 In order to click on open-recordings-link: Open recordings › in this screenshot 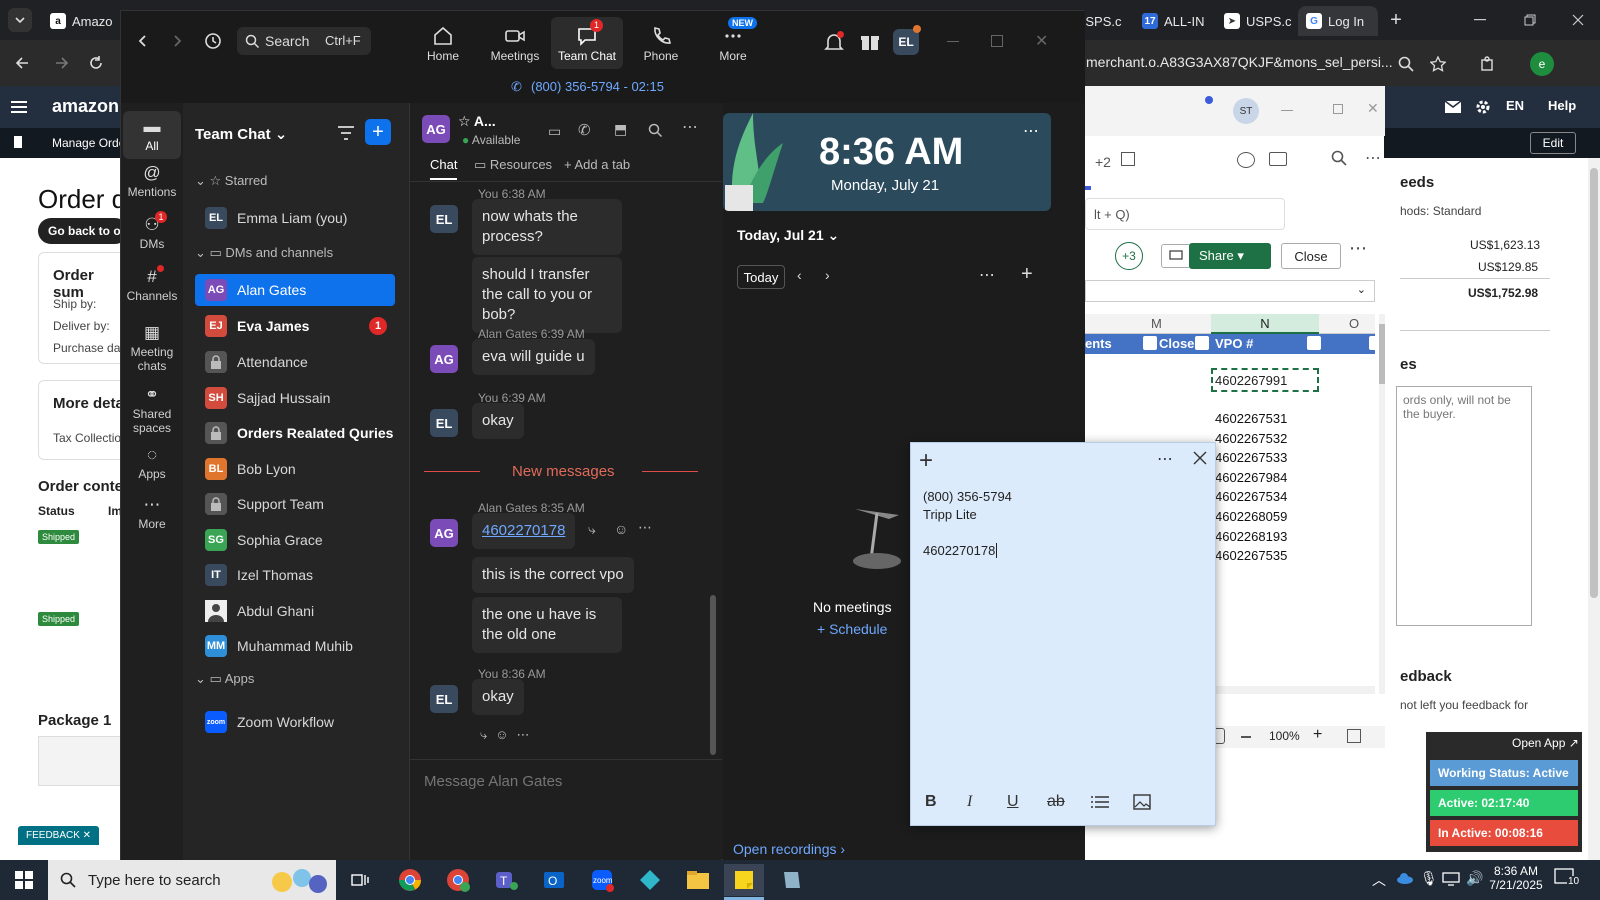, I will do `click(789, 849)`.